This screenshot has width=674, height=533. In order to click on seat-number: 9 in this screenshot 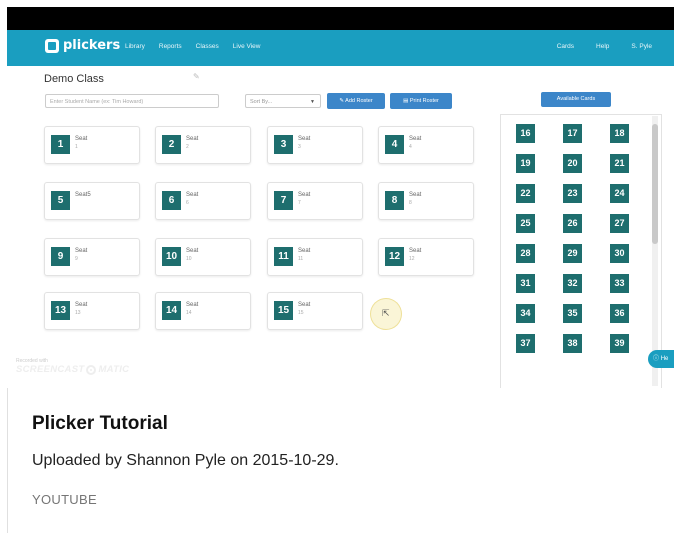, I will do `click(60, 256)`.